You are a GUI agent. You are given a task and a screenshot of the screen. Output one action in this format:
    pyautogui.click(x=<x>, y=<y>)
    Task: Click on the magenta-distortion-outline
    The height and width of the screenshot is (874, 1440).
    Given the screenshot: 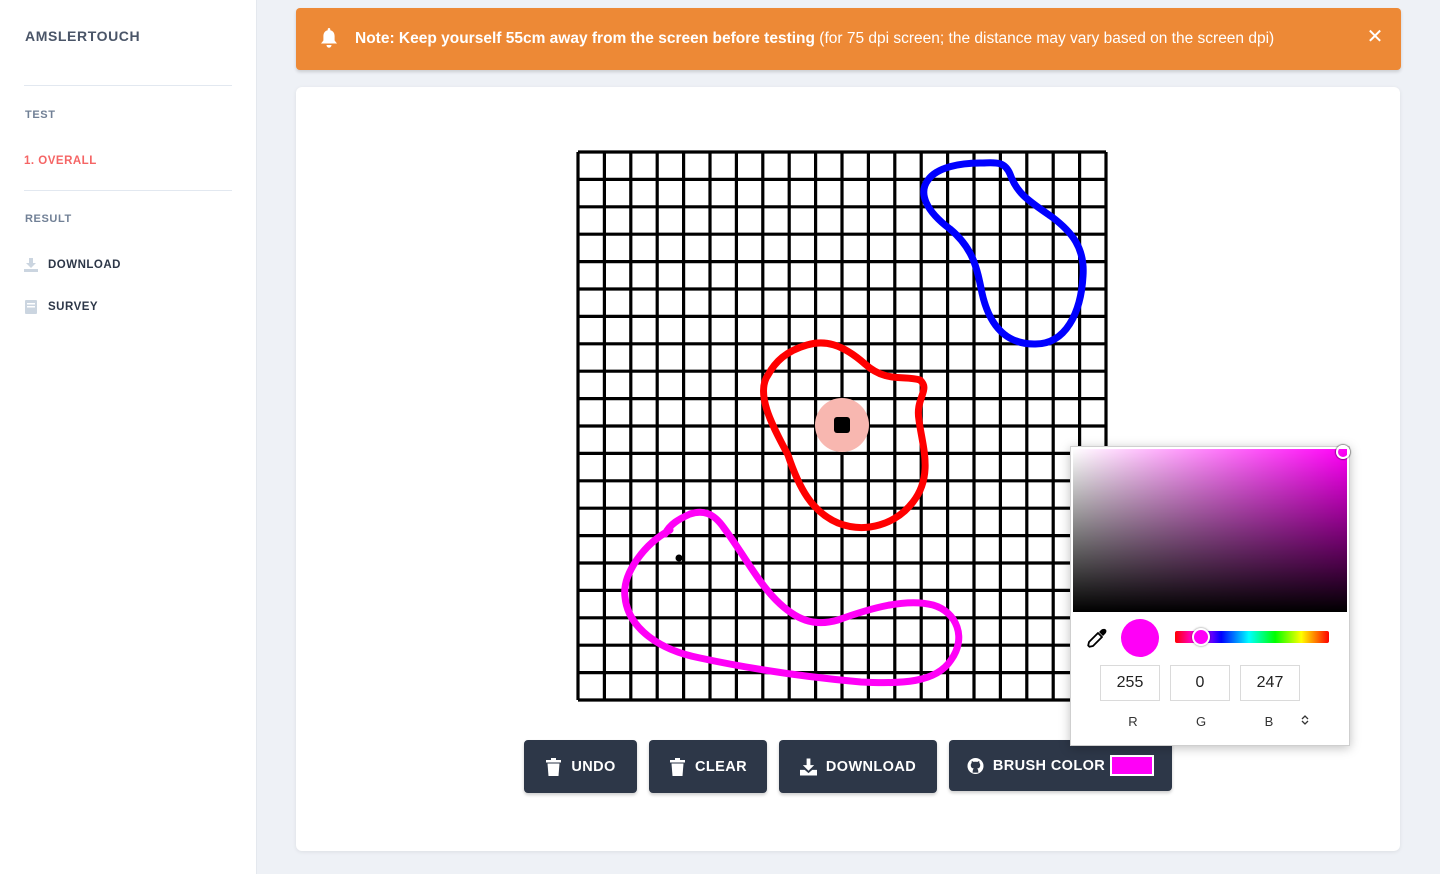 What is the action you would take?
    pyautogui.click(x=792, y=597)
    